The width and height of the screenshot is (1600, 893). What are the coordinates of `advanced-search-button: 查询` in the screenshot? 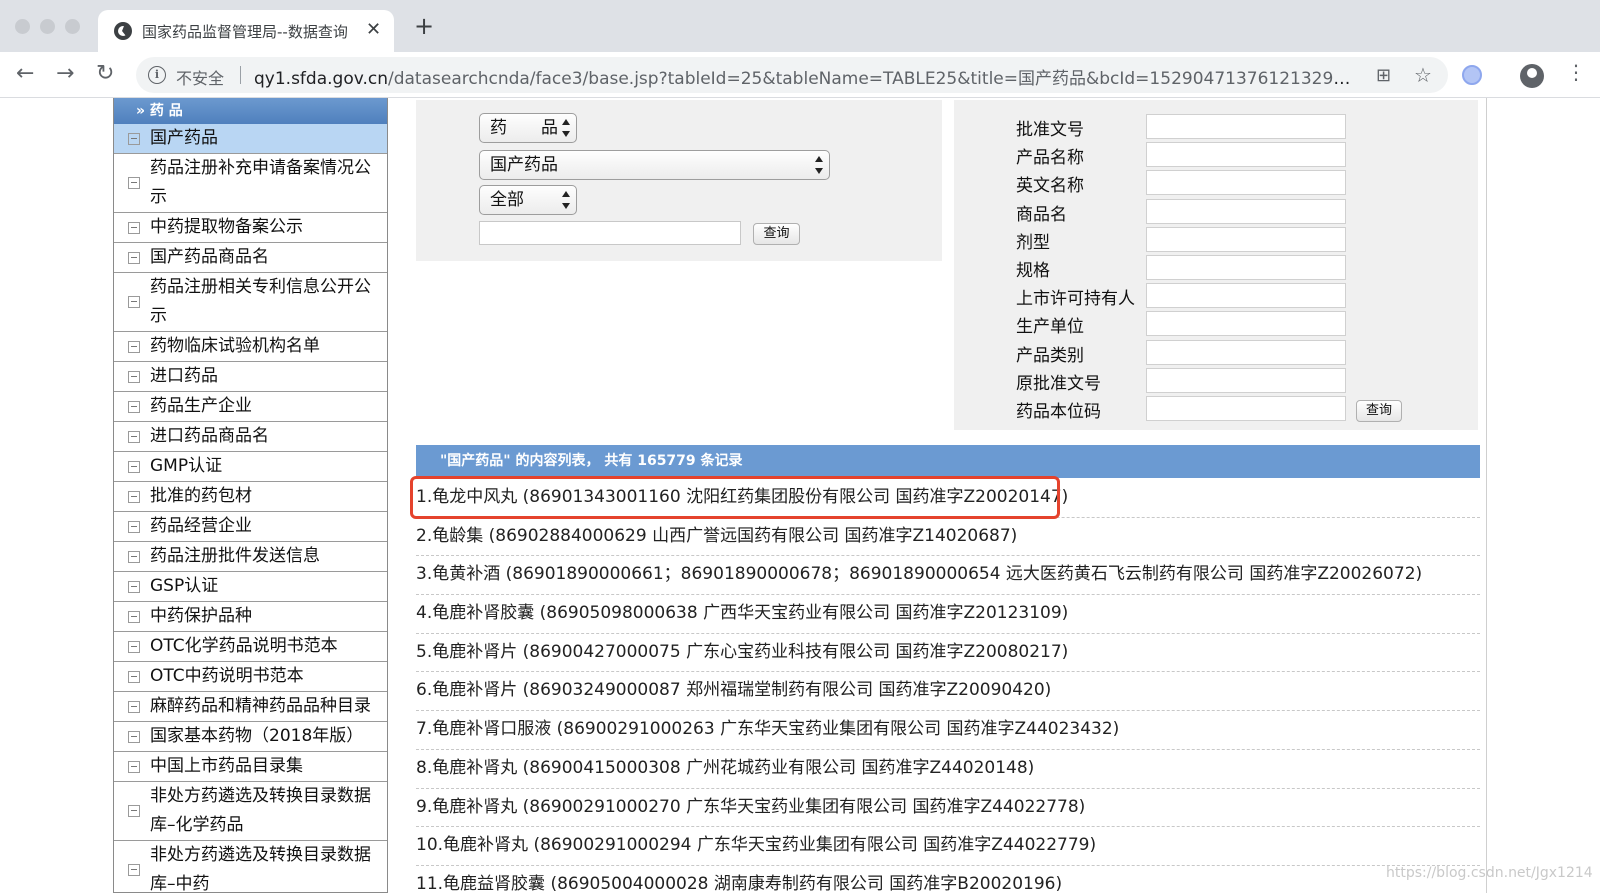 It's located at (1379, 411).